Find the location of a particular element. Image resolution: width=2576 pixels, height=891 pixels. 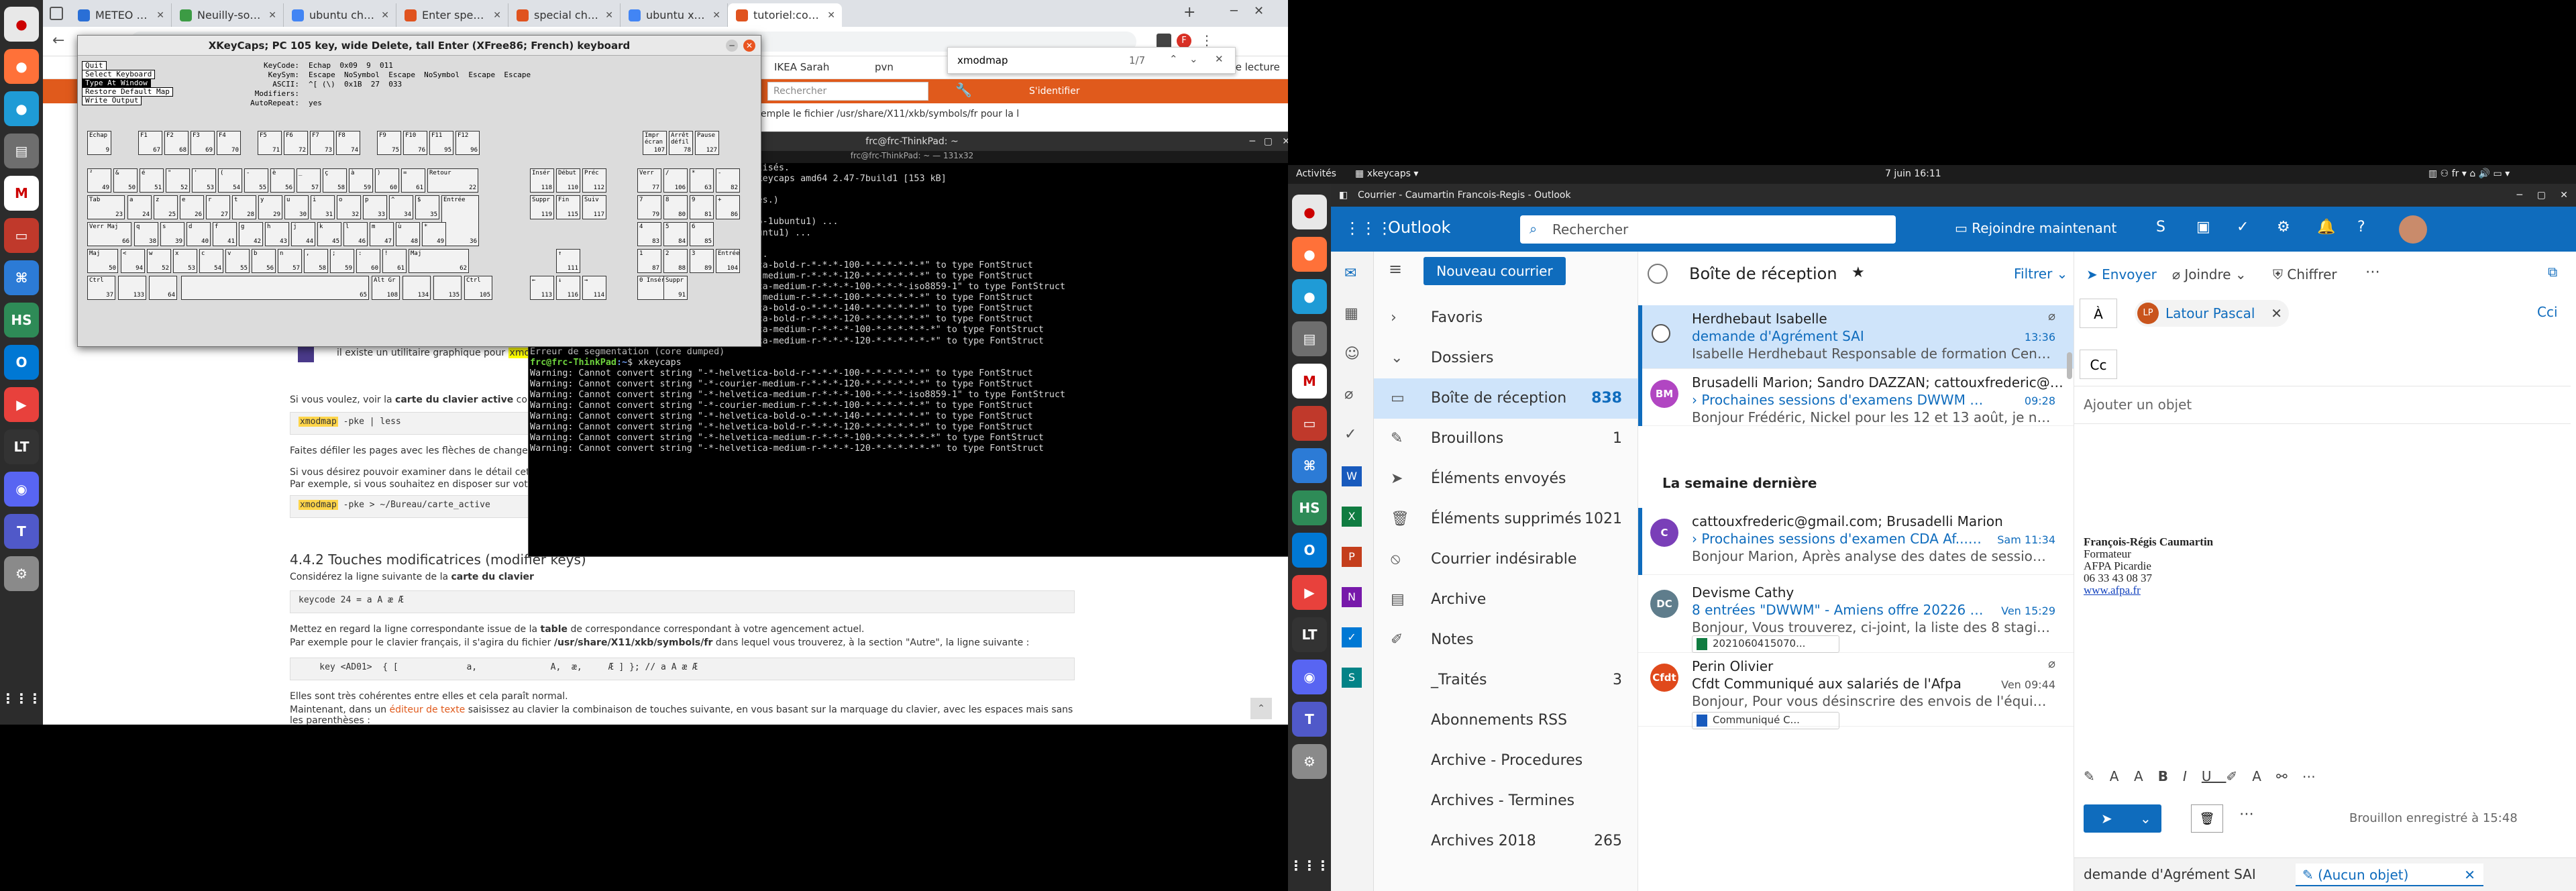

key: 8 80 is located at coordinates (675, 207).